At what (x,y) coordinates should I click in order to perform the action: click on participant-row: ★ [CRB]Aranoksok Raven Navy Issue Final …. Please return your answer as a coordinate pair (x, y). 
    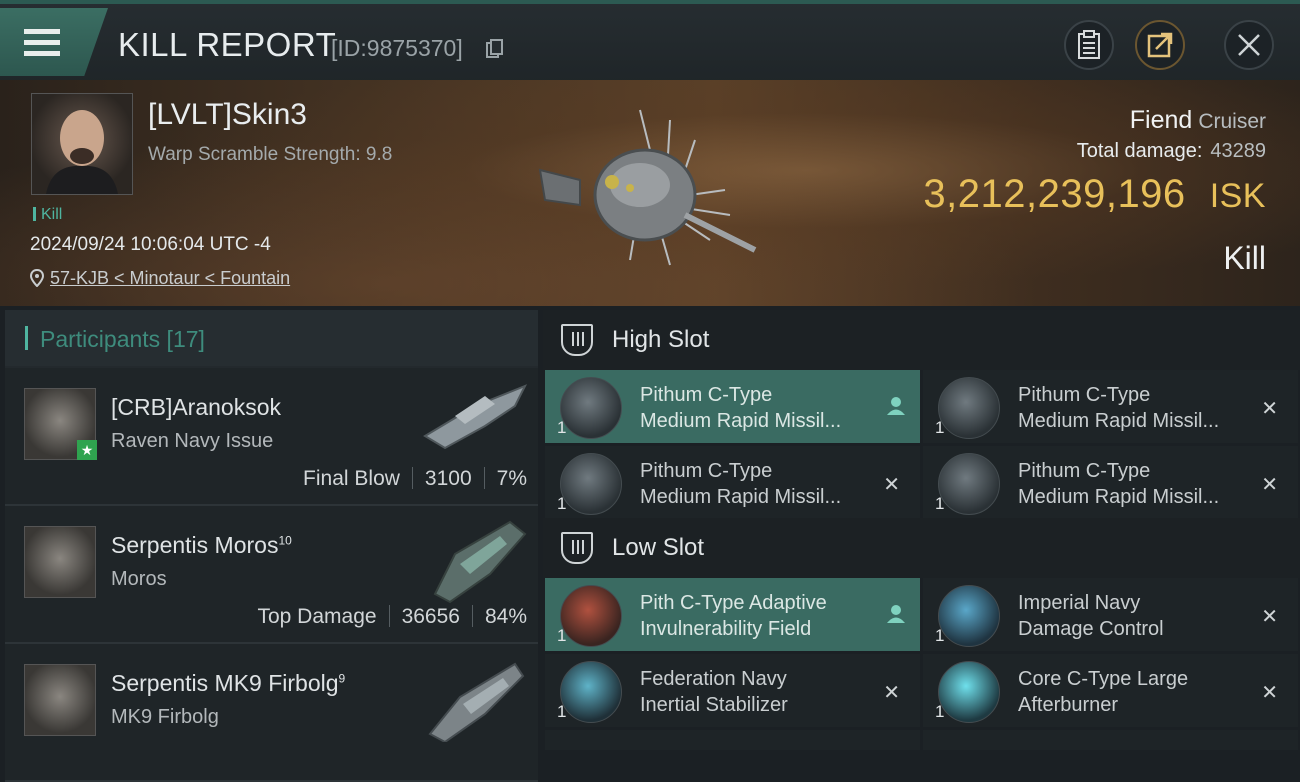
    Looking at the image, I should click on (271, 437).